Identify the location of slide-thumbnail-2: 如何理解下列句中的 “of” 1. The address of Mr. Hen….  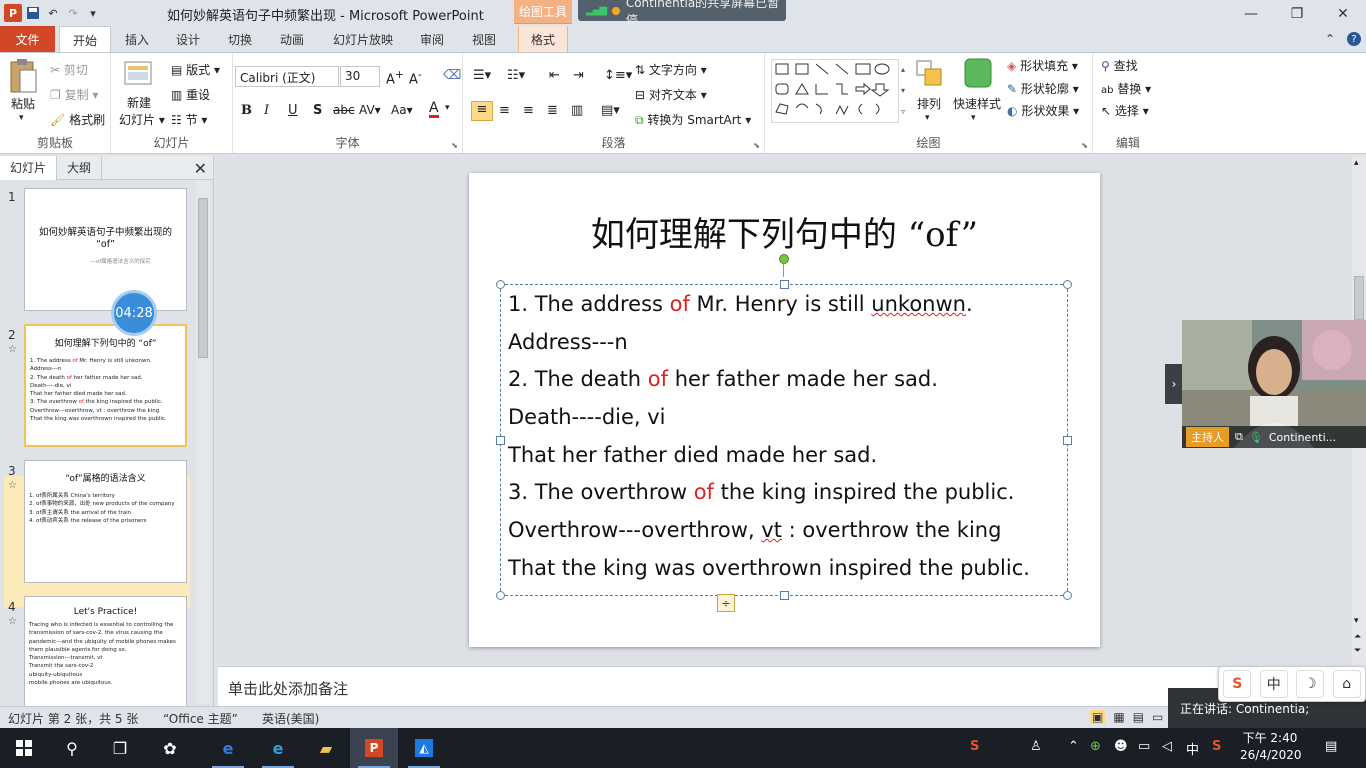
(105, 385).